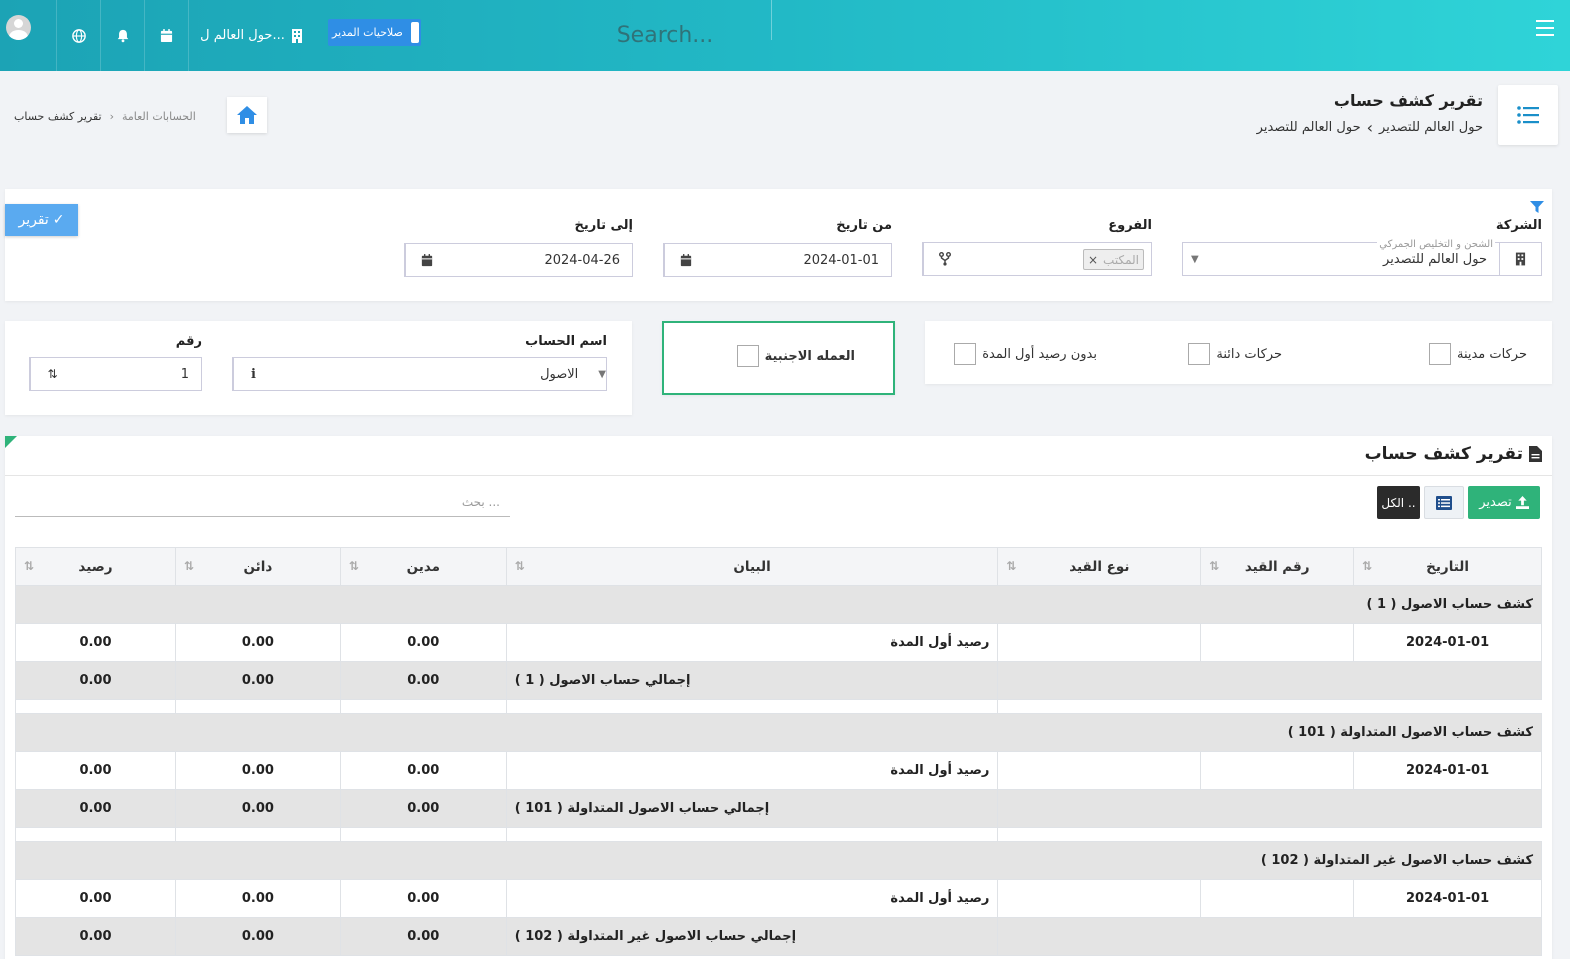 The width and height of the screenshot is (1570, 959). I want to click on company-value: حول العالم للتصدير, so click(1435, 259).